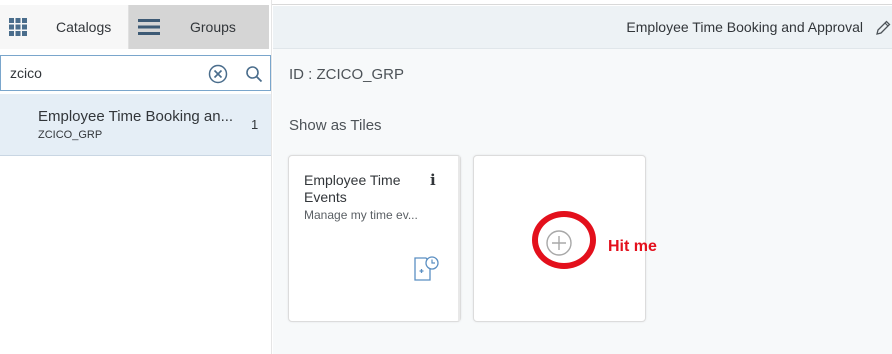 The width and height of the screenshot is (892, 354). Describe the element at coordinates (347, 74) in the screenshot. I see `group-id-label: ID : ZCICO_GRP` at that location.